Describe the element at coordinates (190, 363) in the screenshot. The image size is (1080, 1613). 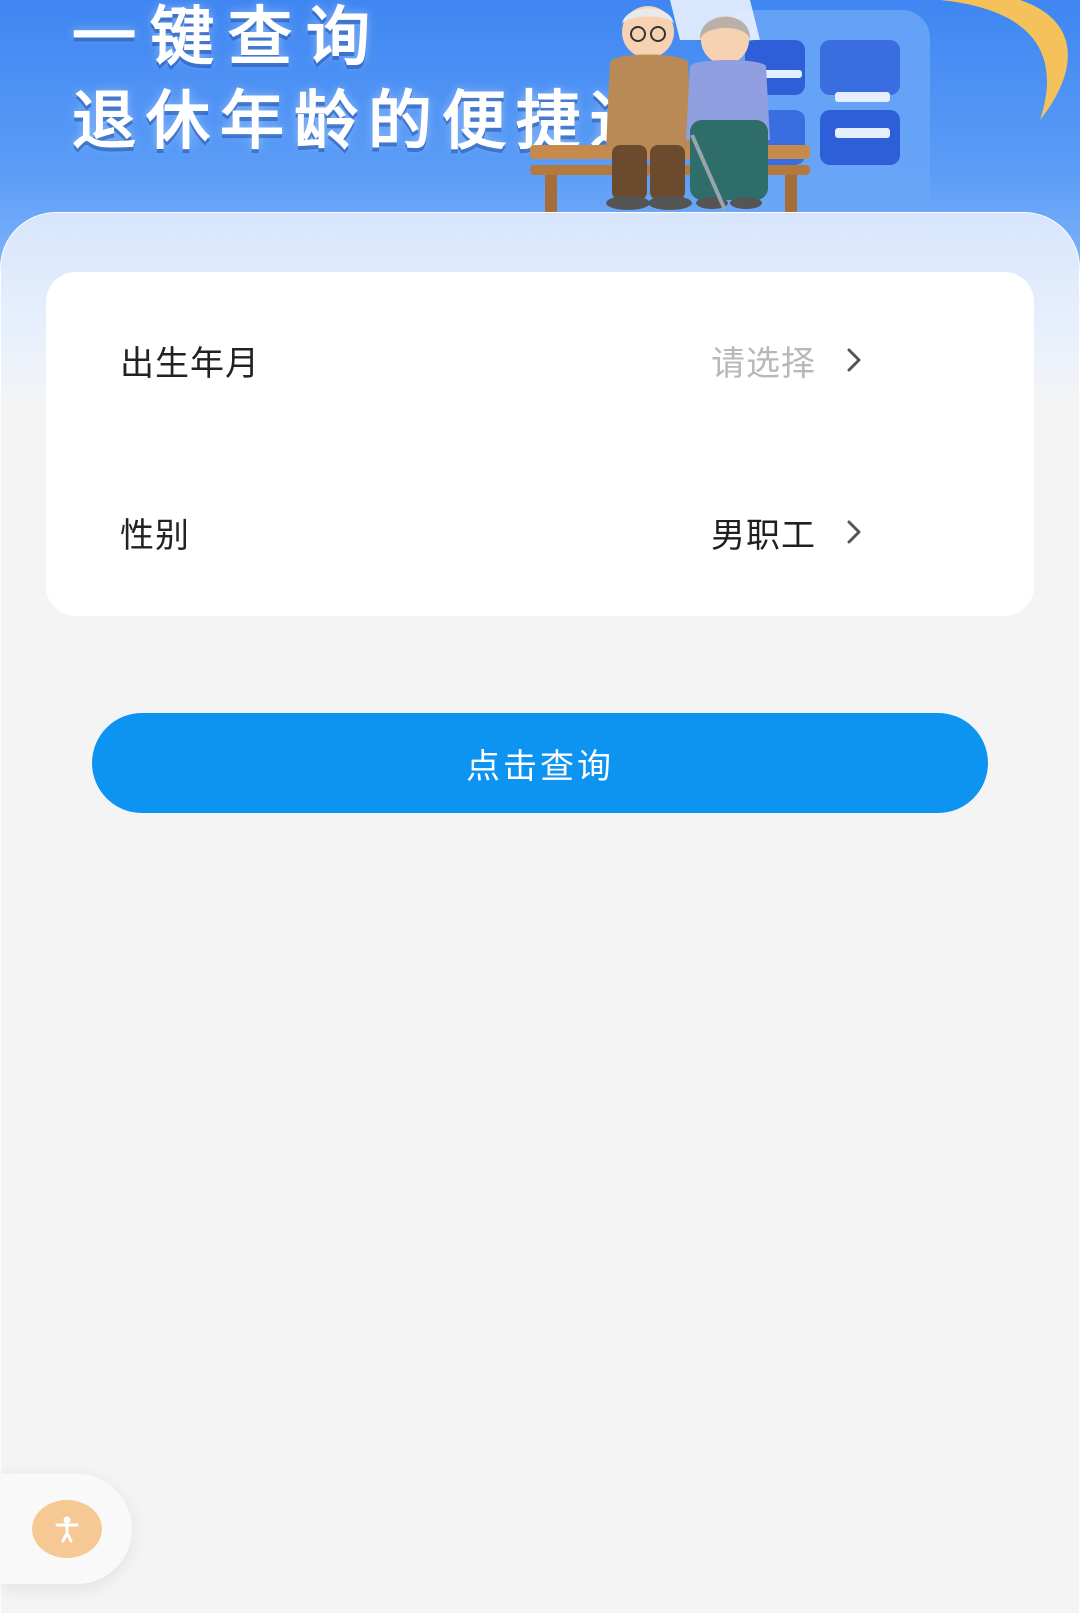
I see `birth-date-label: 出生年月` at that location.